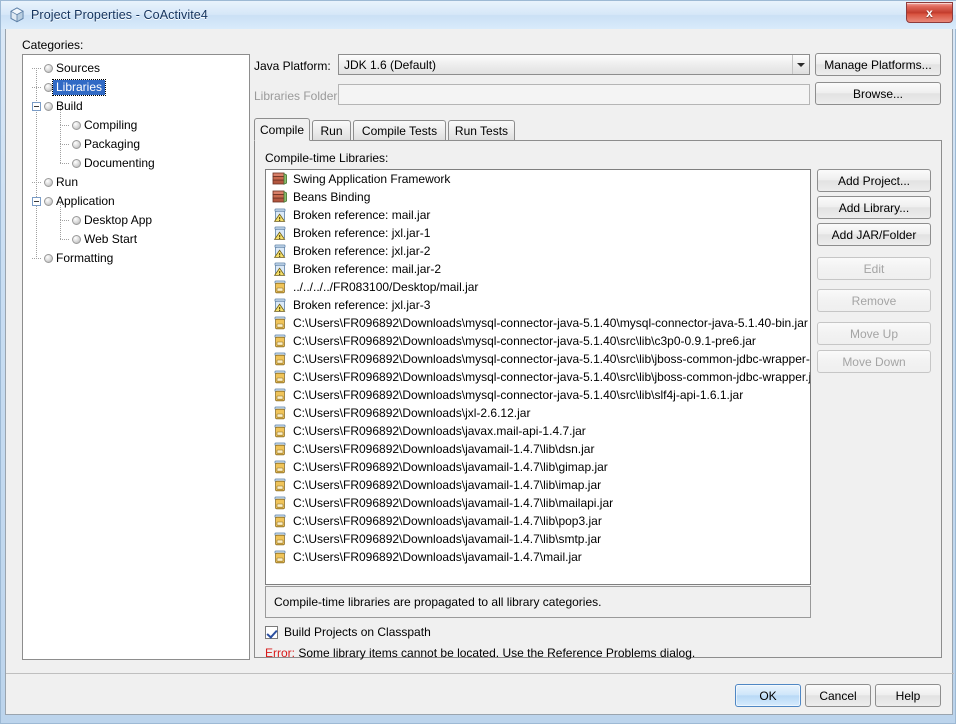  I want to click on list-item: Beans Binding, so click(538, 197).